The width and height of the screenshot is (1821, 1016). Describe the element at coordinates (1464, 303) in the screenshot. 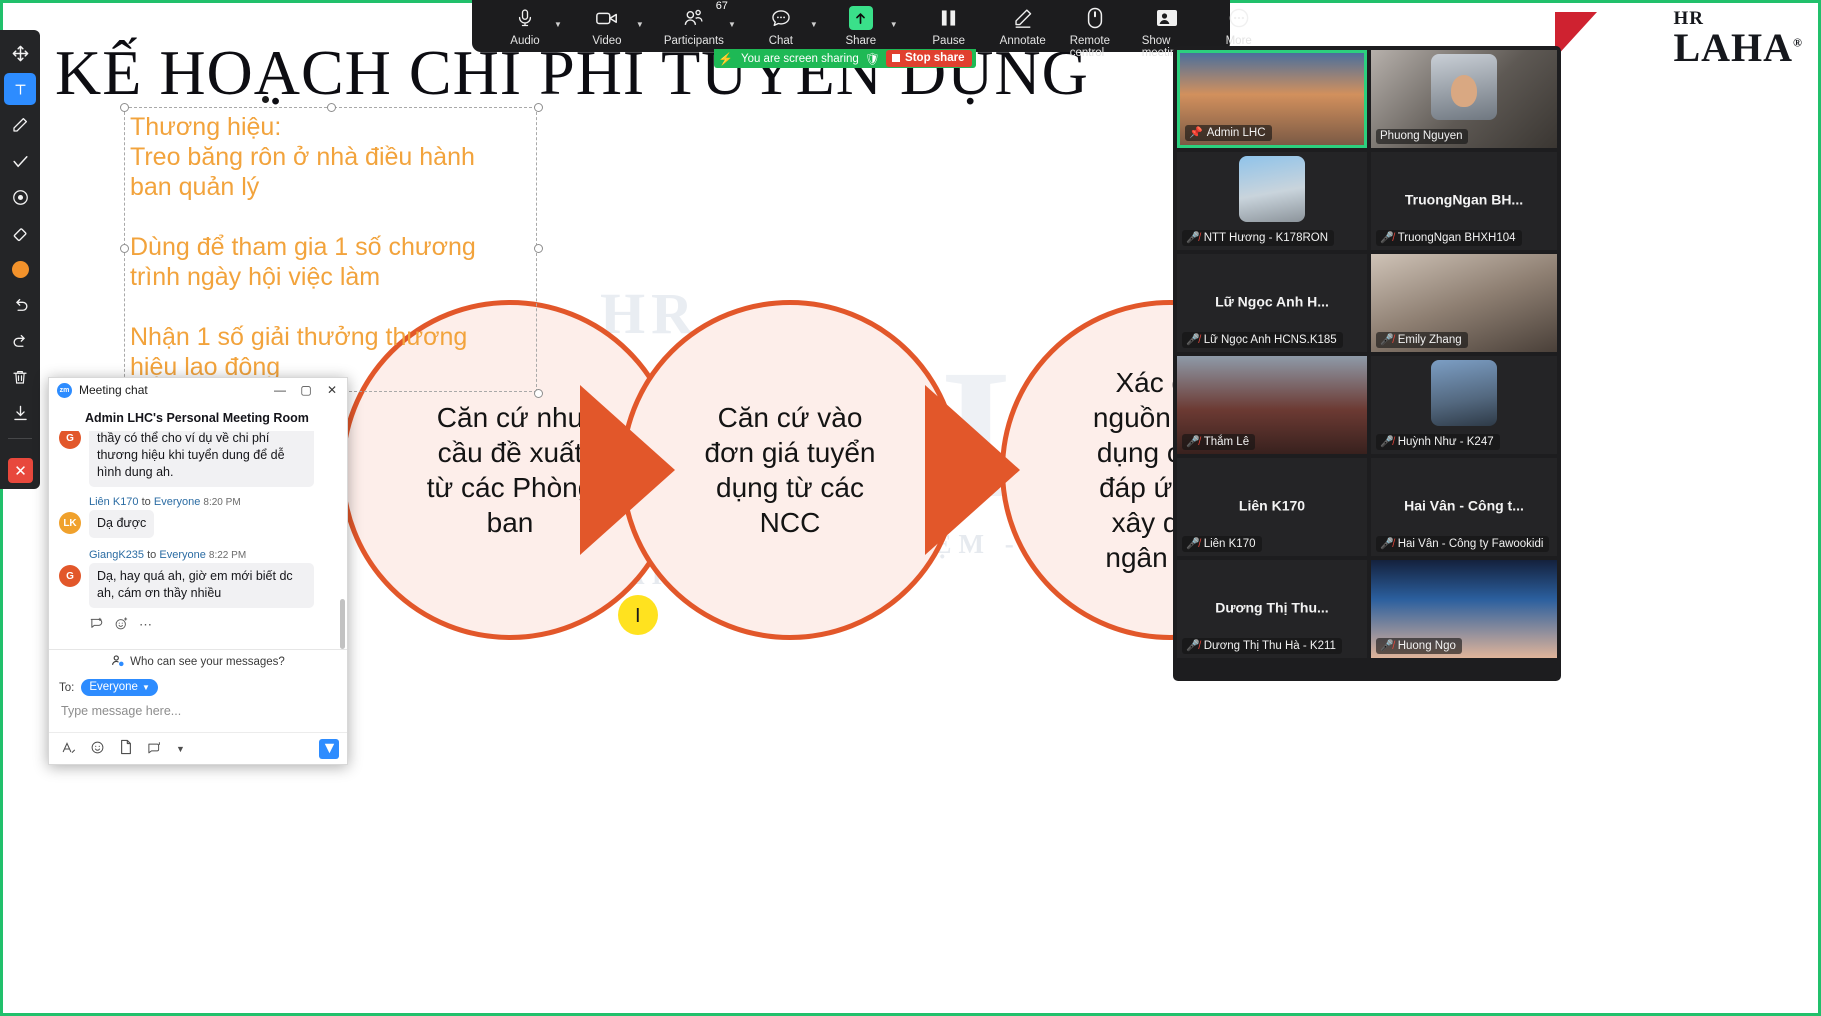

I see `participant-tile: 🎤̸ Emily Zhang` at that location.